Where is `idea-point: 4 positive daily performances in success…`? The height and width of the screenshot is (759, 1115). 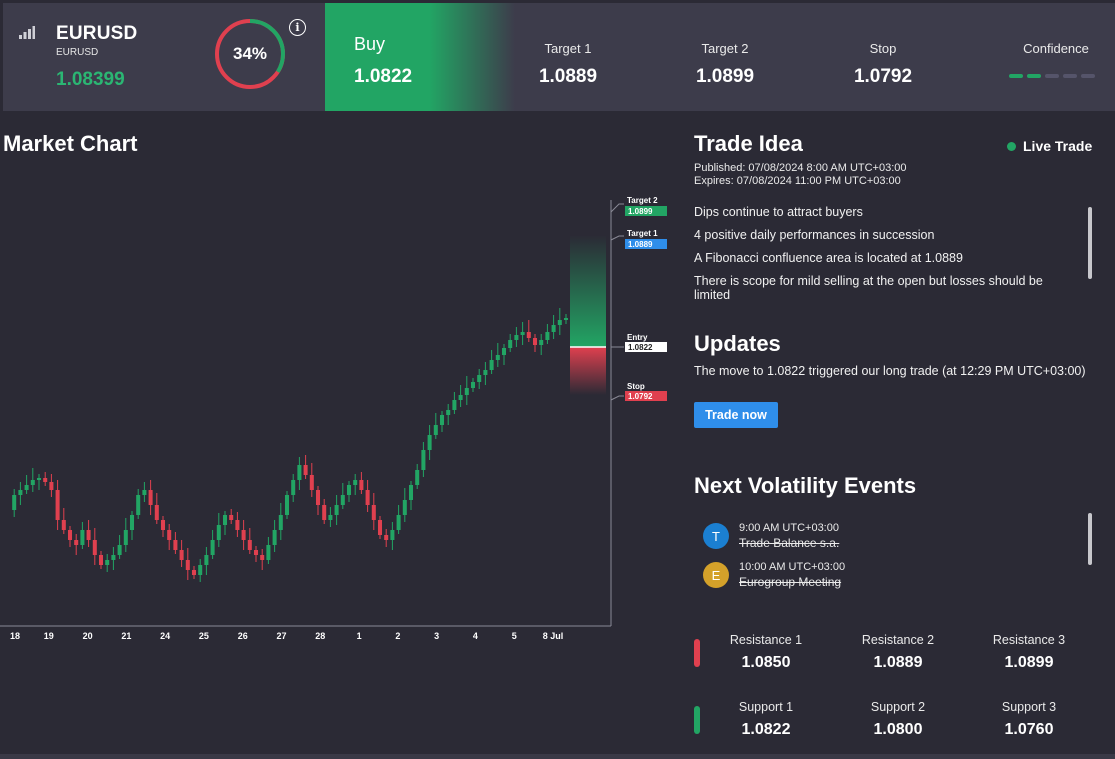
idea-point: 4 positive daily performances in success… is located at coordinates (814, 235).